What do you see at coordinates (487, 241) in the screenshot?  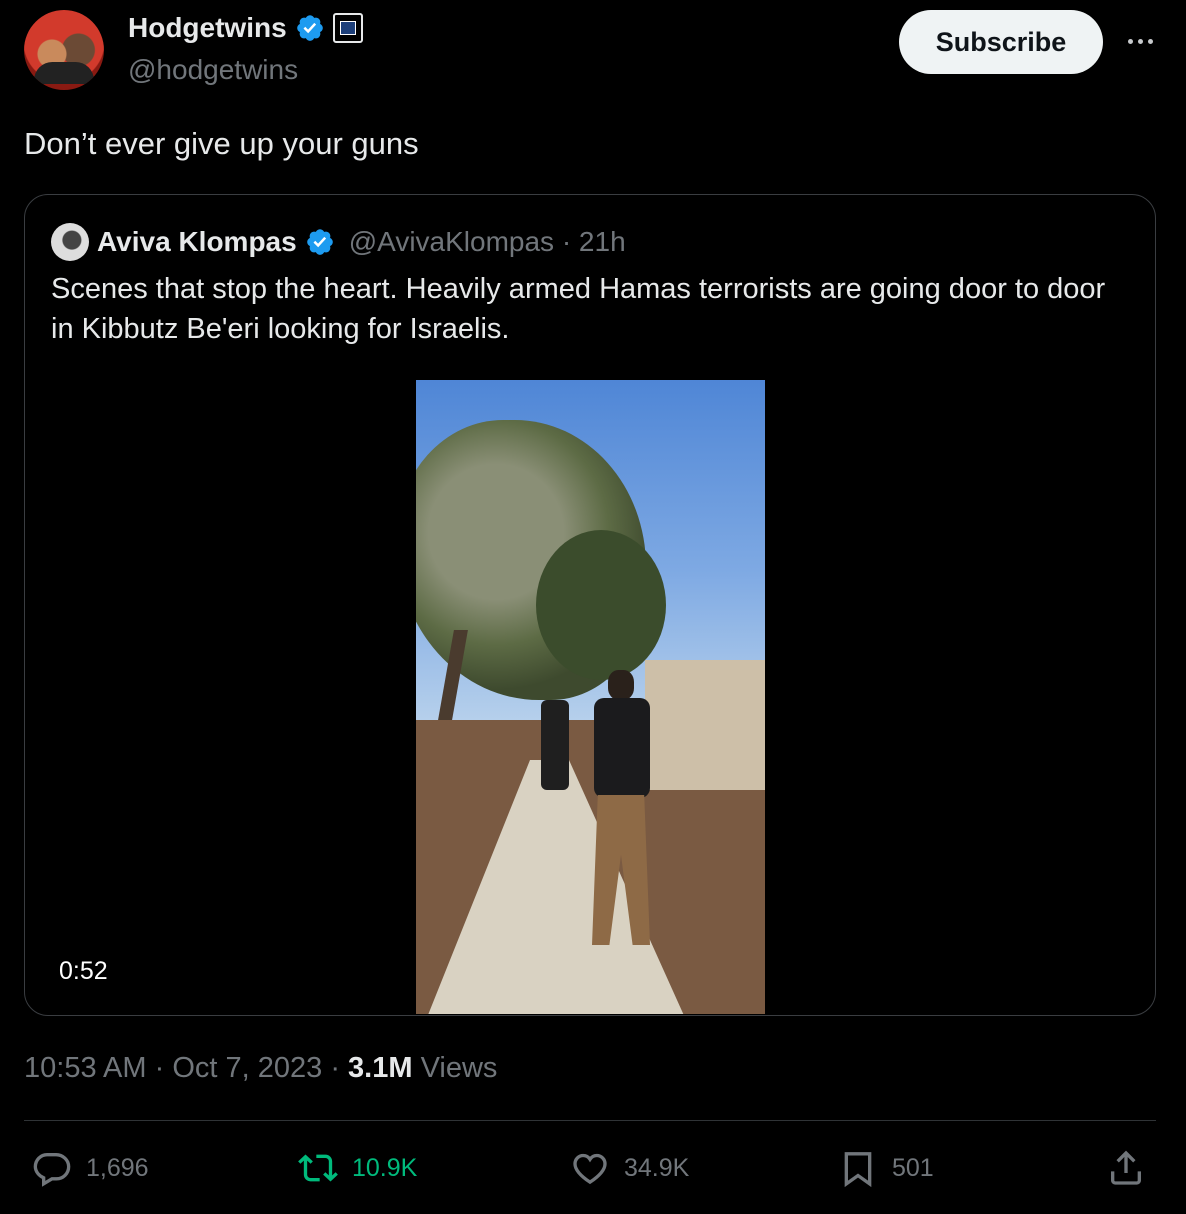 I see `quoted-handle-and-age: @AvivaKlompas · 21h` at bounding box center [487, 241].